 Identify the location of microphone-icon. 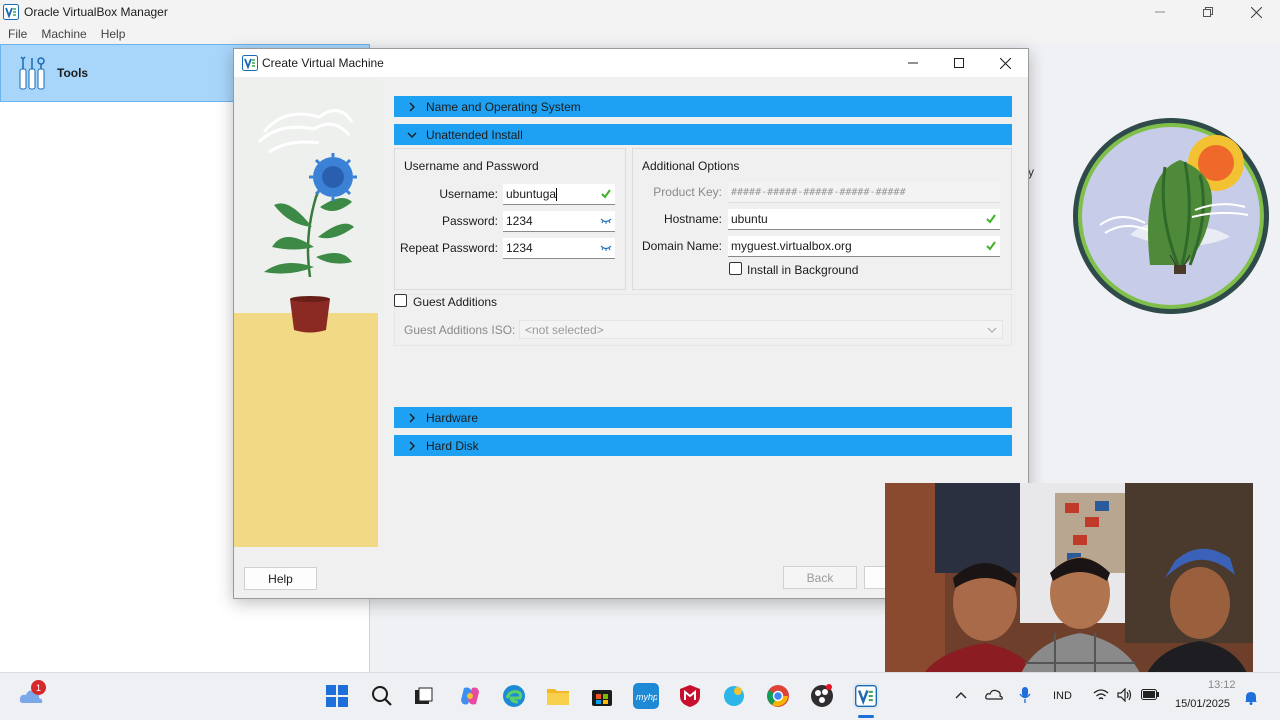
(1025, 695).